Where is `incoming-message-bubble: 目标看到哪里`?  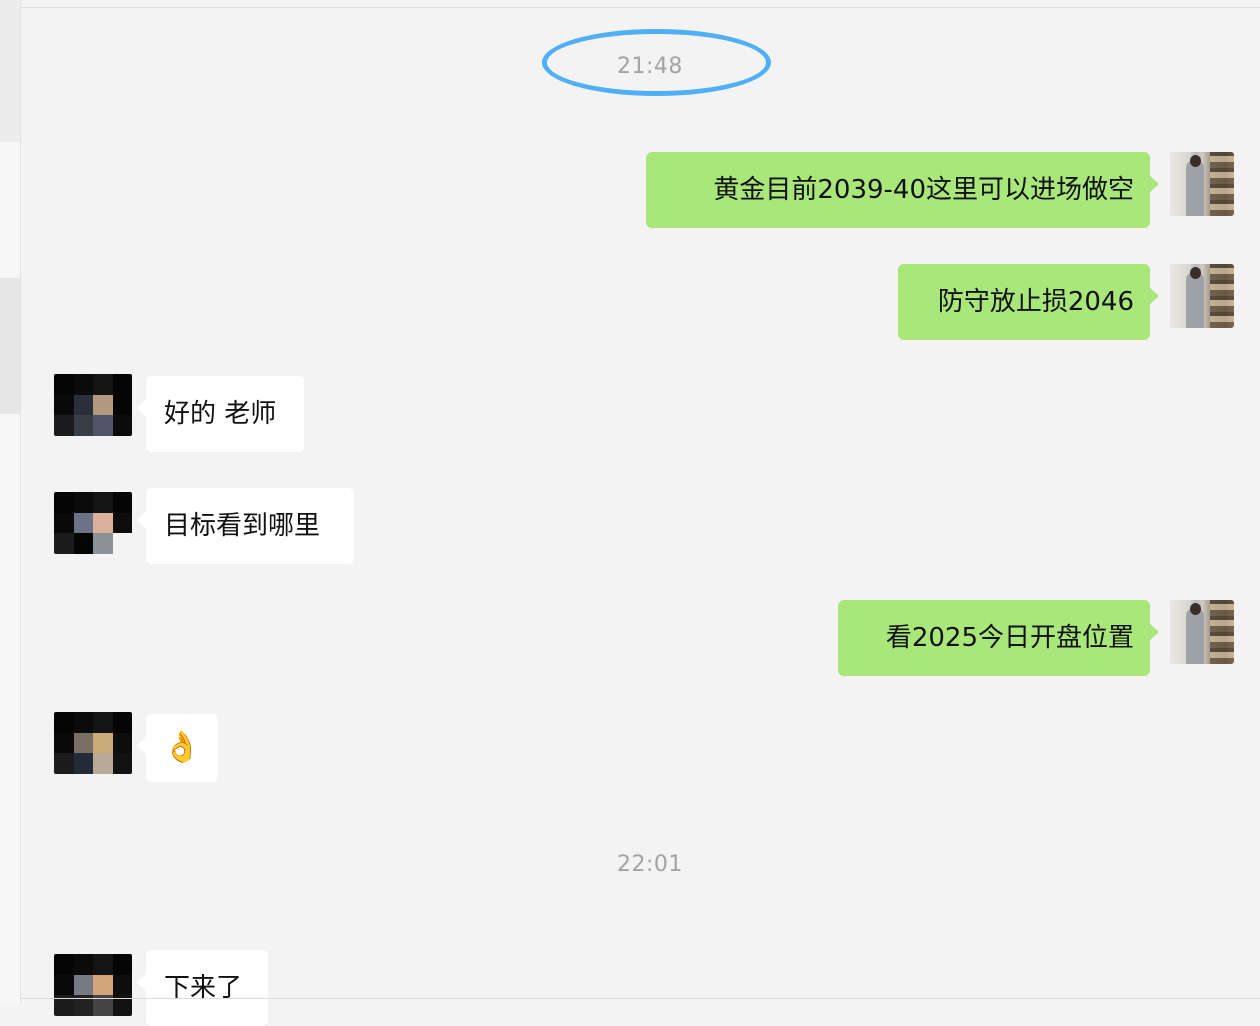
incoming-message-bubble: 目标看到哪里 is located at coordinates (245, 526).